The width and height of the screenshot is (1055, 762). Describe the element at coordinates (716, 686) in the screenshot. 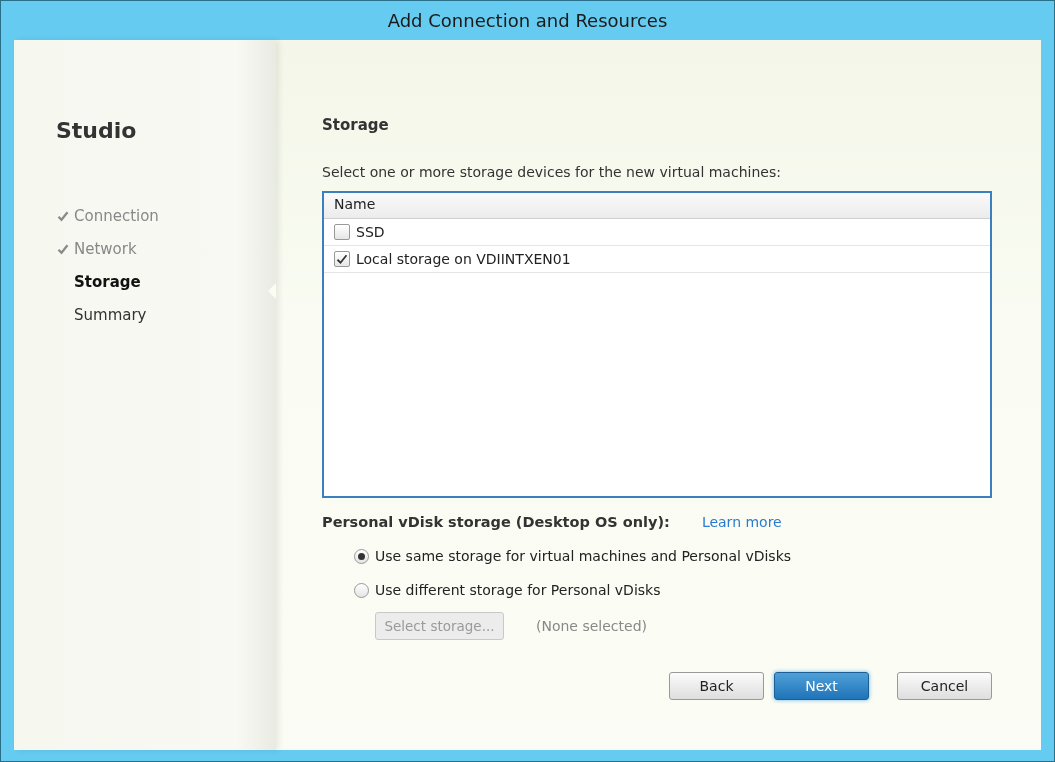

I see `dialog-button: Back` at that location.